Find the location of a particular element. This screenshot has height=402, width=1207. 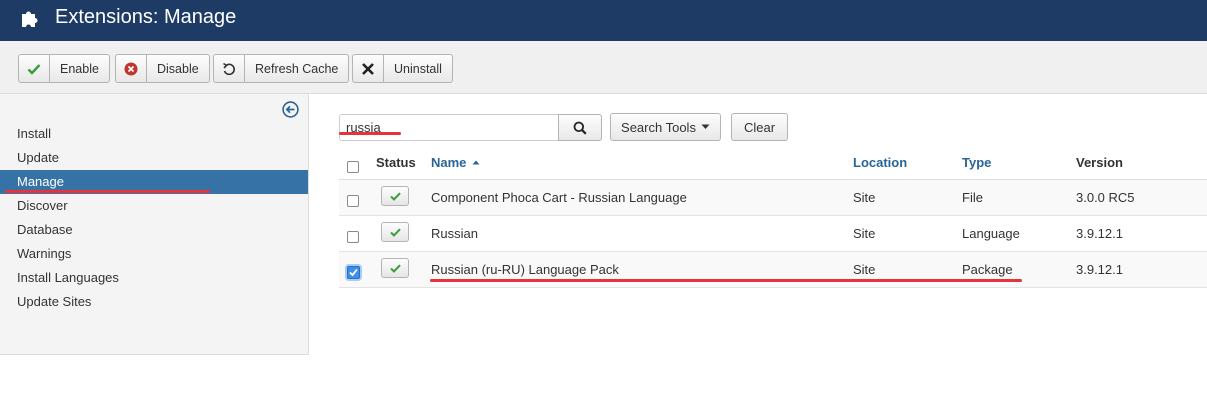

annotation-underline-selected-row is located at coordinates (726, 280).